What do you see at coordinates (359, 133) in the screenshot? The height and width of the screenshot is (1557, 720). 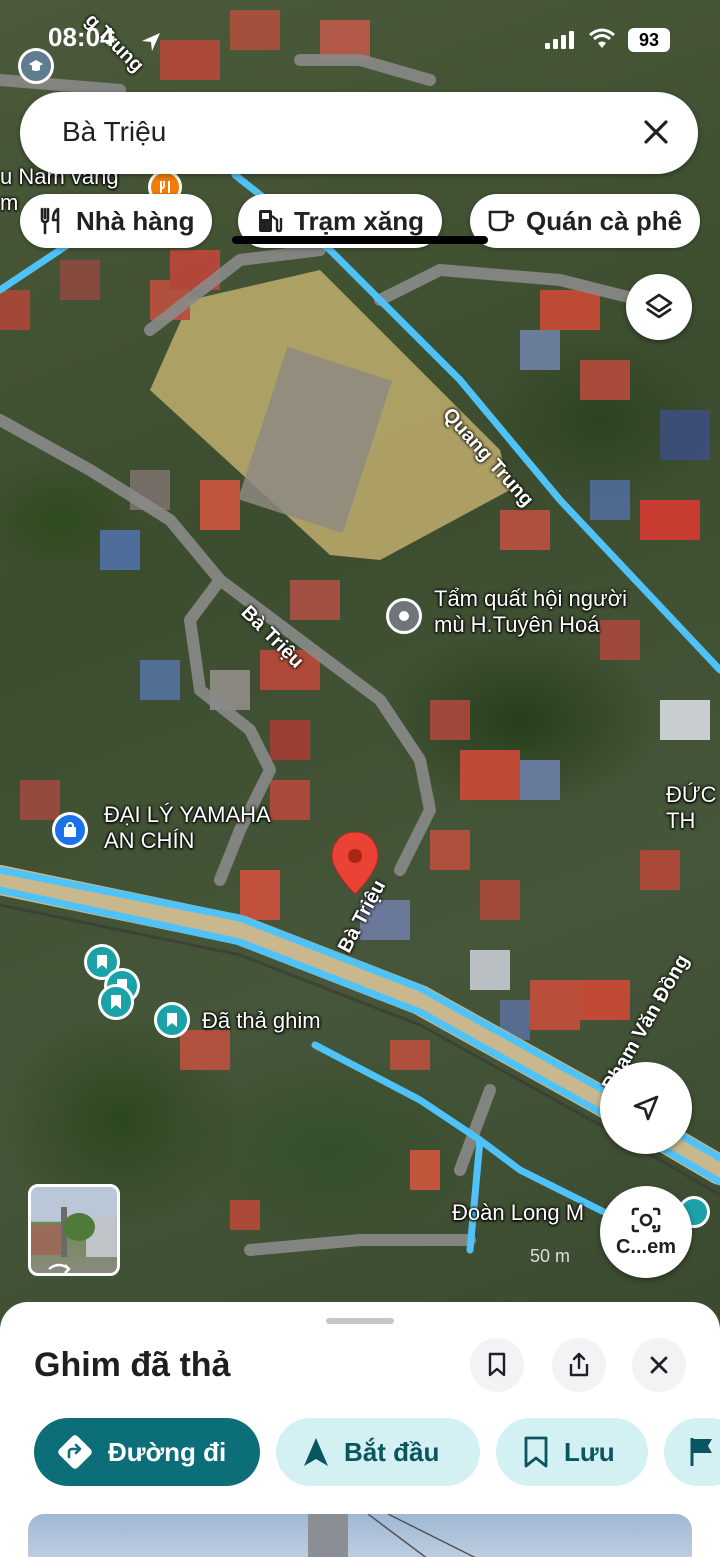 I see `search-bar: Bà Triệu` at bounding box center [359, 133].